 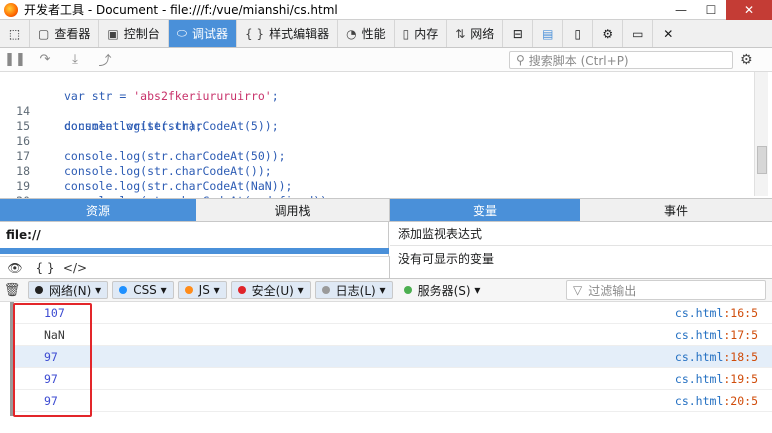 What do you see at coordinates (380, 171) in the screenshot?
I see `code-line: 18 console.log(str.charCodeAt(NaN));` at bounding box center [380, 171].